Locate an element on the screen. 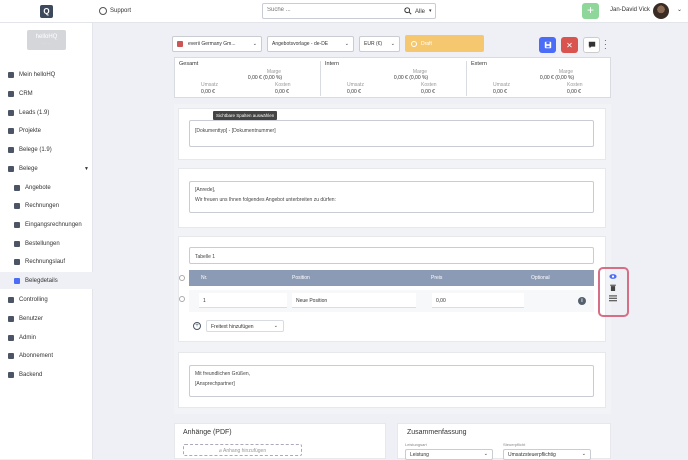  top-bar: Q Support Alle ▾ + Jan-David Vick ⌄ is located at coordinates (344, 11).